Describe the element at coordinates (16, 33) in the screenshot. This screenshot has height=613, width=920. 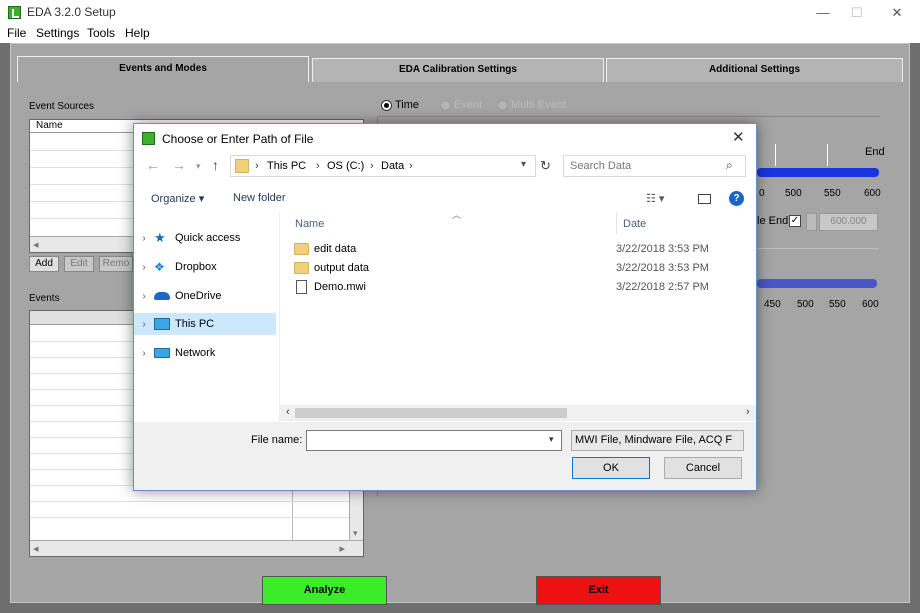
I see `menu-file: File` at that location.